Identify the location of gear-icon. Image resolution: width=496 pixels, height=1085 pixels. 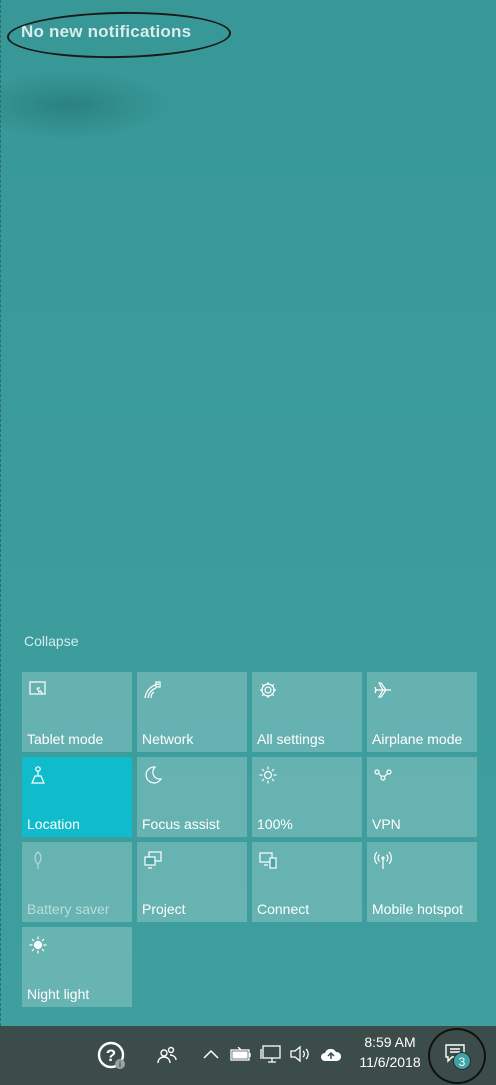
(268, 690).